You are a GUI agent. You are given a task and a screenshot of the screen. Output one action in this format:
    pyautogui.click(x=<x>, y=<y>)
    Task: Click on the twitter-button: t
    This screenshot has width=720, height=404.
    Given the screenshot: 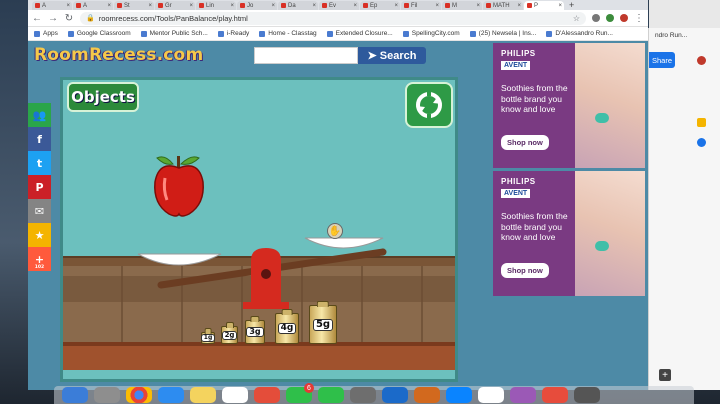 What is the action you would take?
    pyautogui.click(x=39, y=163)
    